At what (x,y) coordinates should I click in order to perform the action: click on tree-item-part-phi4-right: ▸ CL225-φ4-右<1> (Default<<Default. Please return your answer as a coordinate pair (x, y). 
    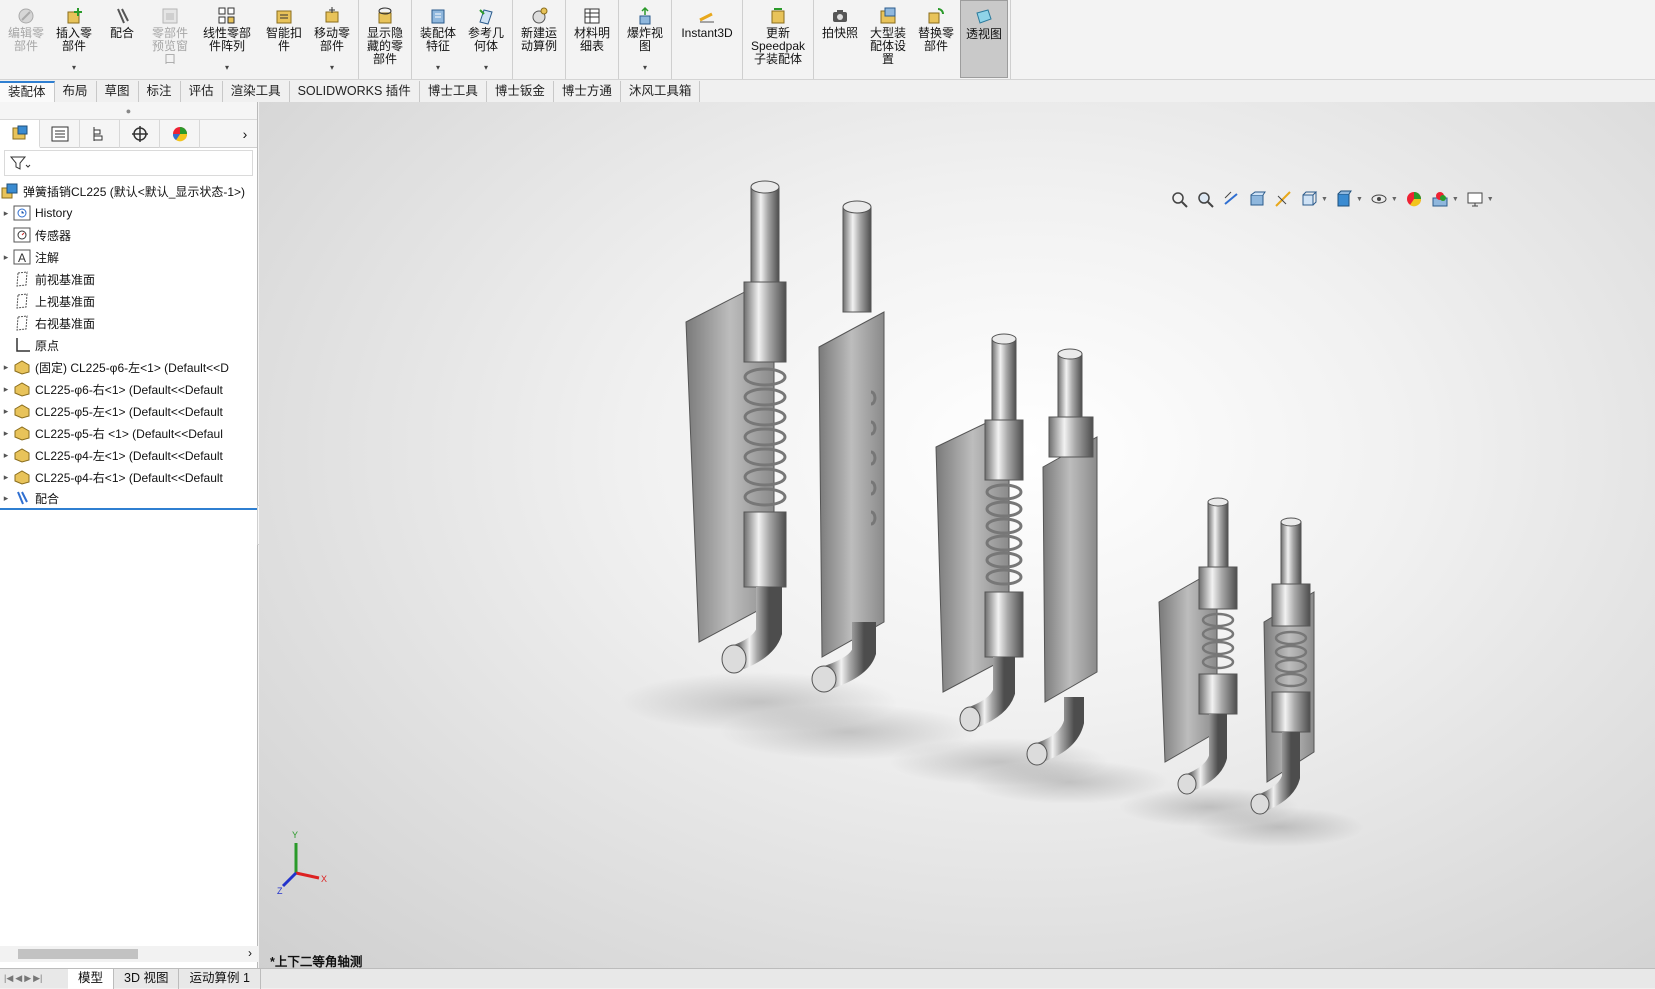
    Looking at the image, I should click on (128, 477).